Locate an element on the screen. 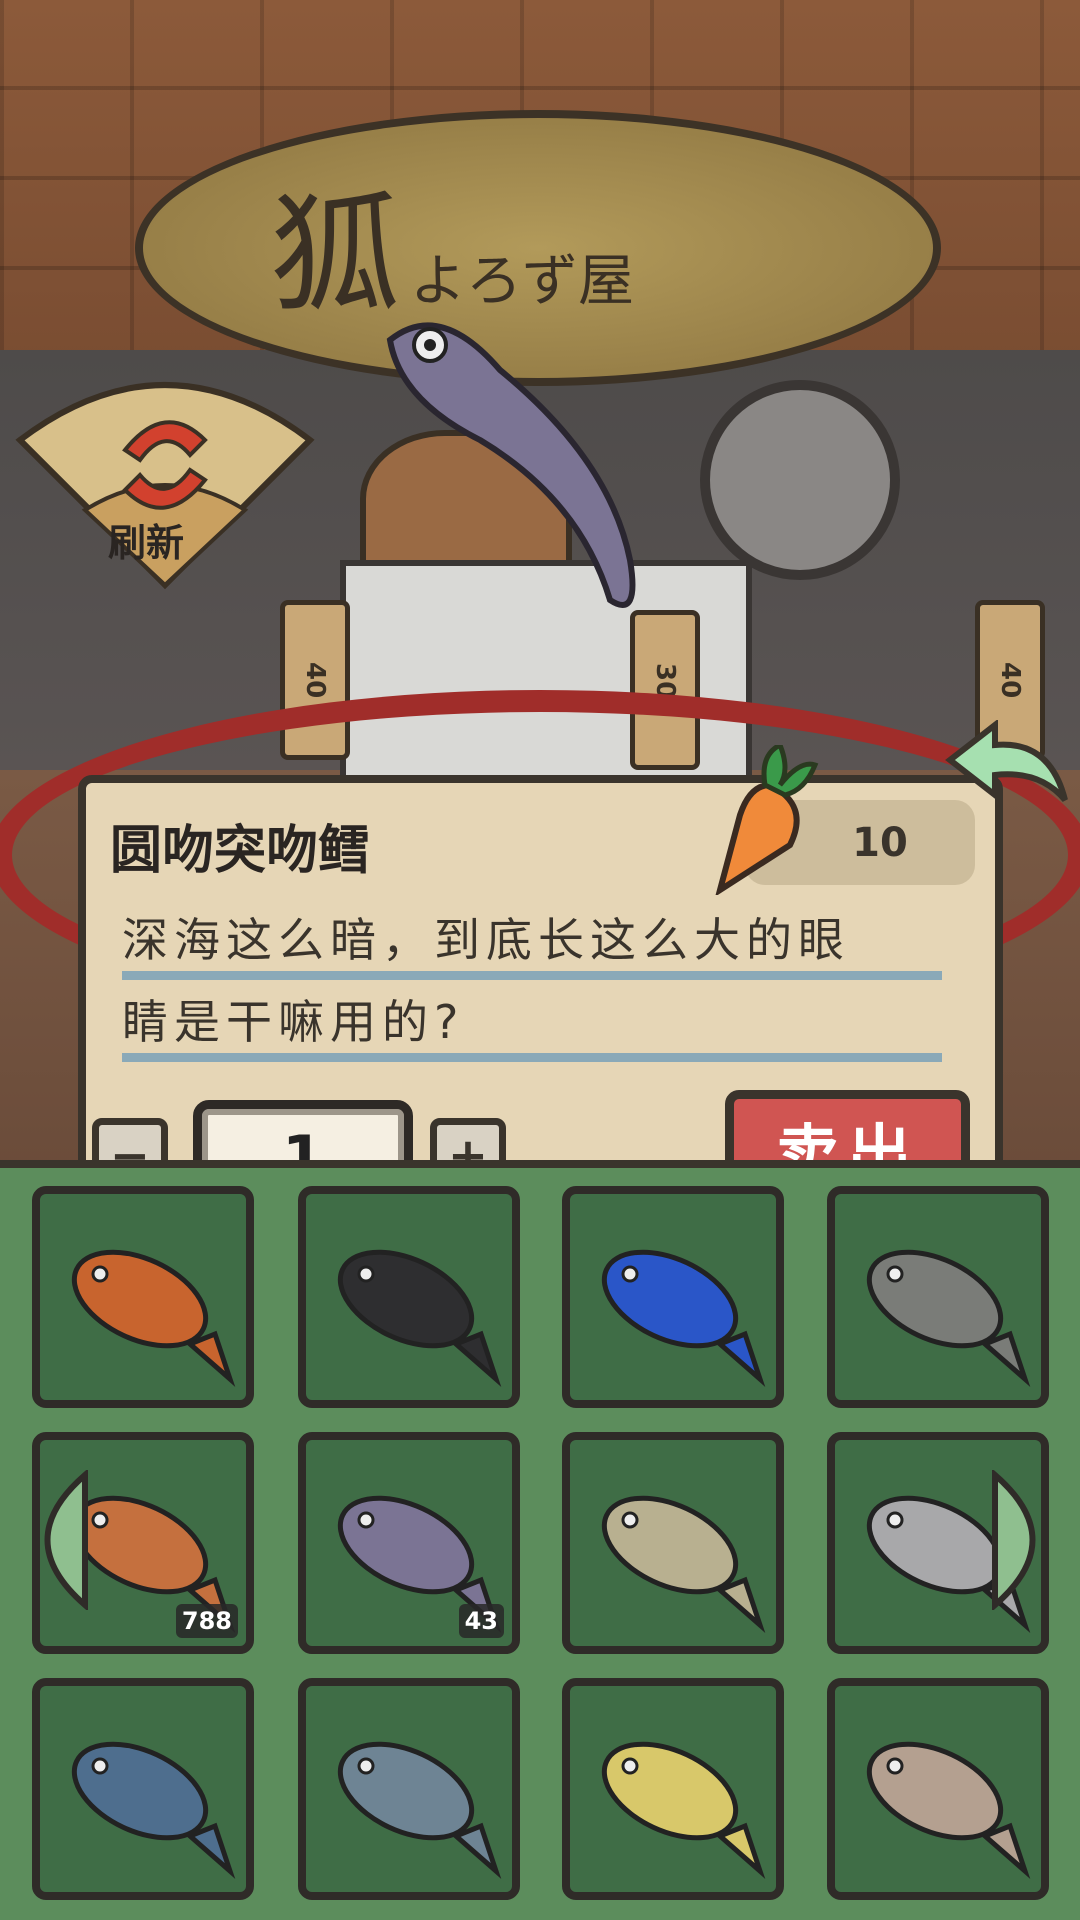  grenadier-fish-icon is located at coordinates (511, 465).